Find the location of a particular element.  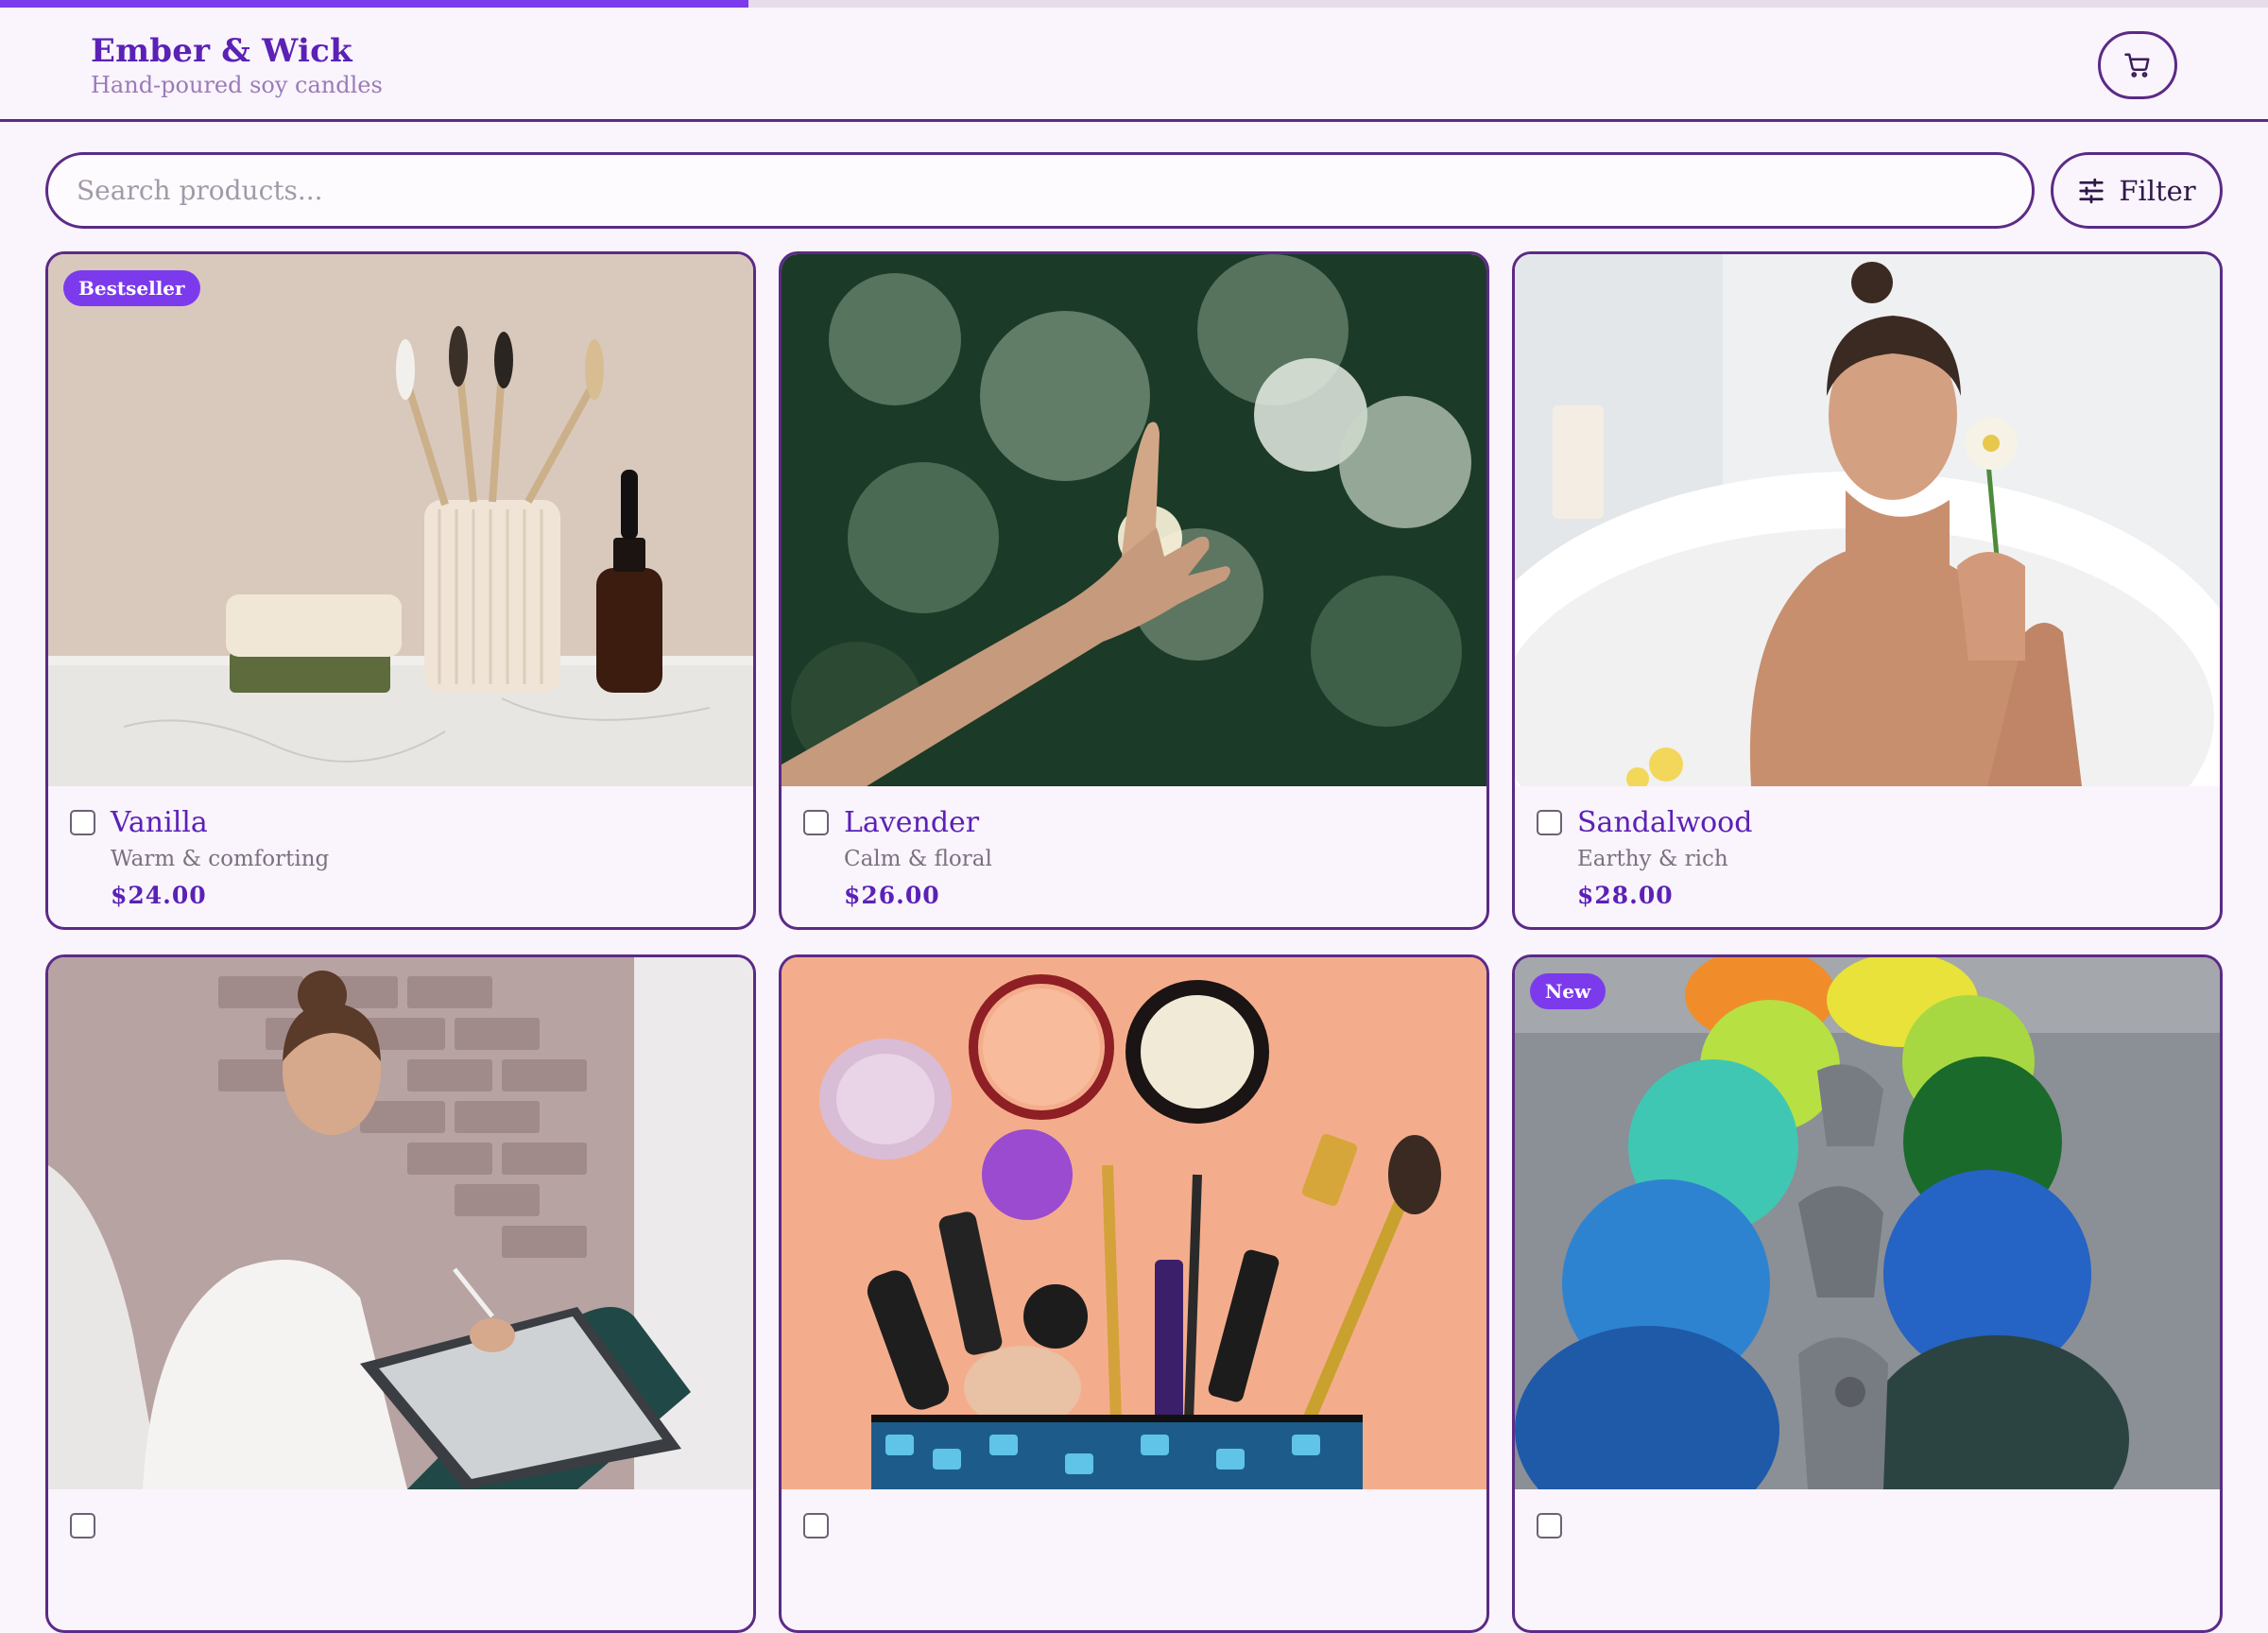

product-card: New is located at coordinates (1867, 1293).